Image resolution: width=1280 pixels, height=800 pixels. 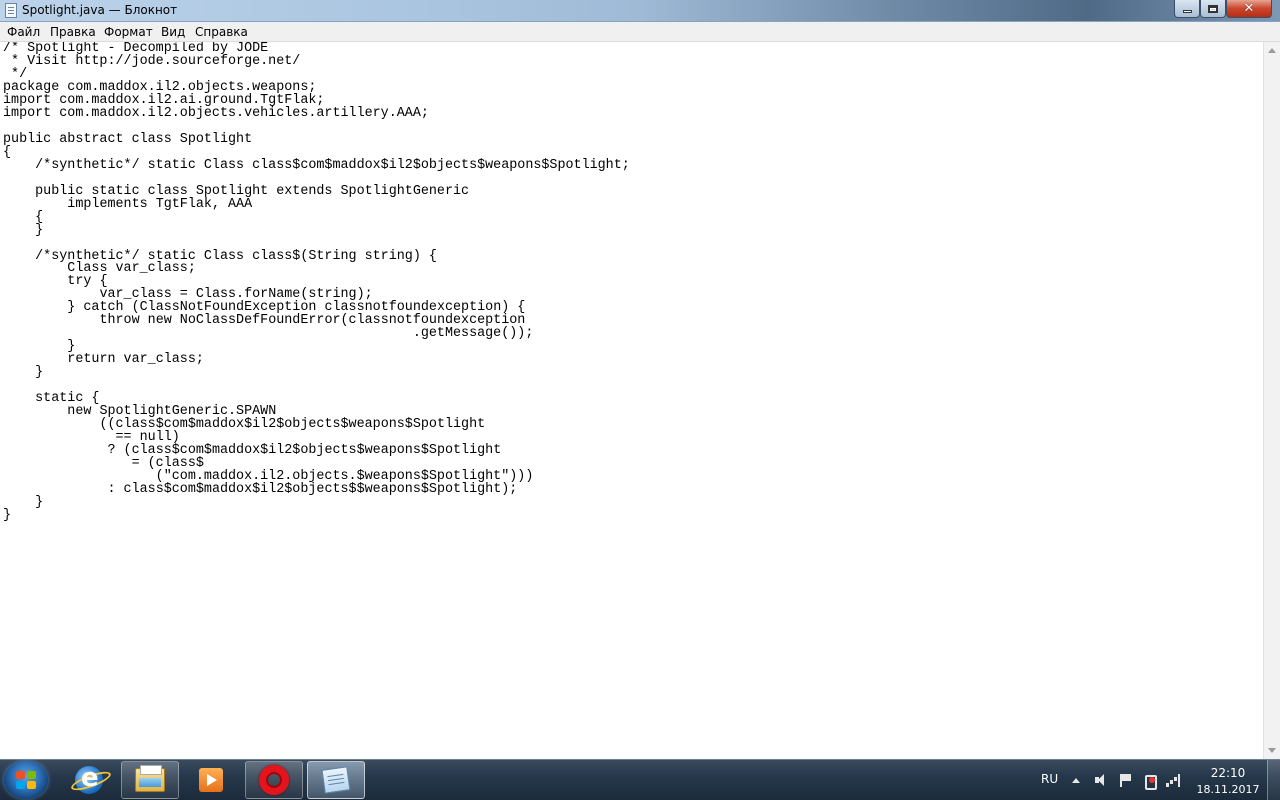 I want to click on windows-flag-green, so click(x=31, y=775).